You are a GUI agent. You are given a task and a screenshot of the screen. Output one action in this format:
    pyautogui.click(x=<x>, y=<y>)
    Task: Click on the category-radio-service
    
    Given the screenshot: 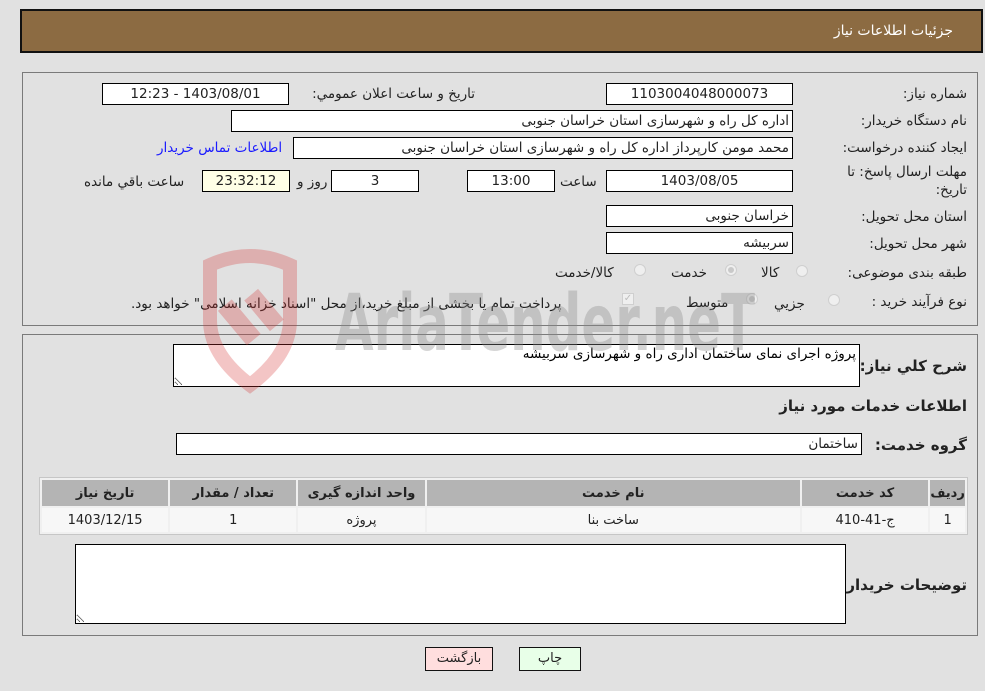 What is the action you would take?
    pyautogui.click(x=731, y=270)
    